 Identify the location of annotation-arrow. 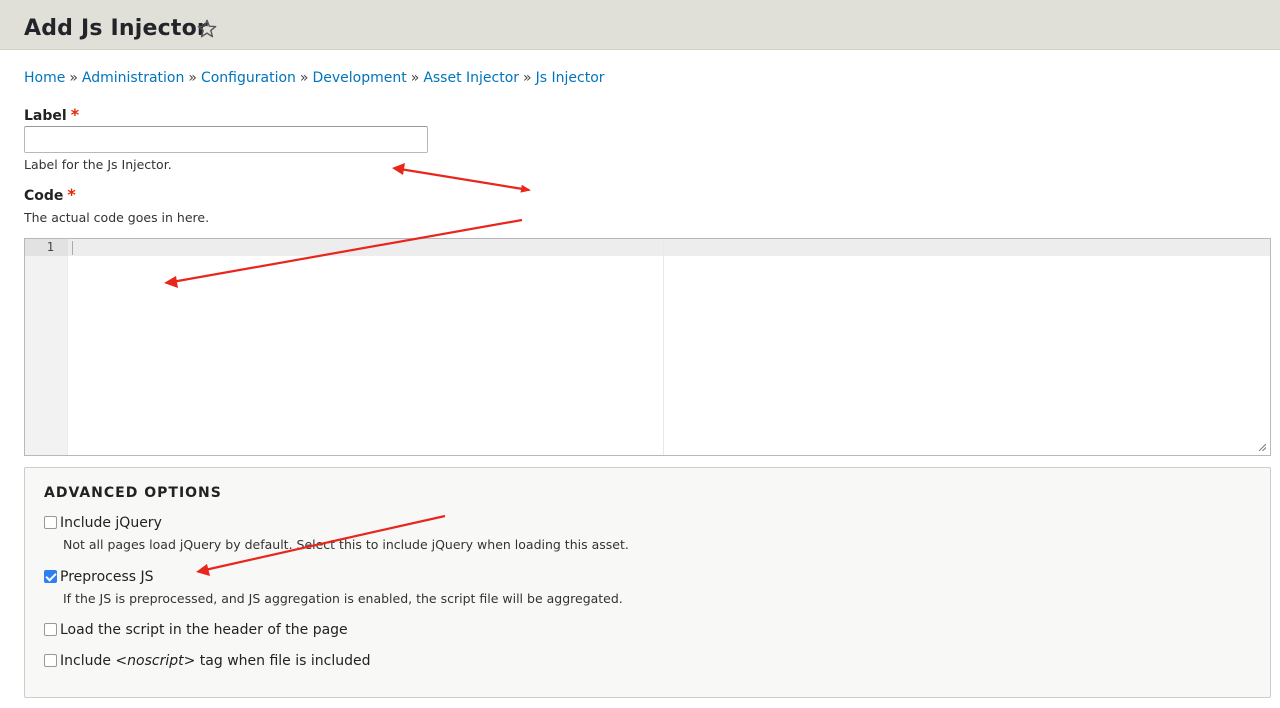
(465, 180).